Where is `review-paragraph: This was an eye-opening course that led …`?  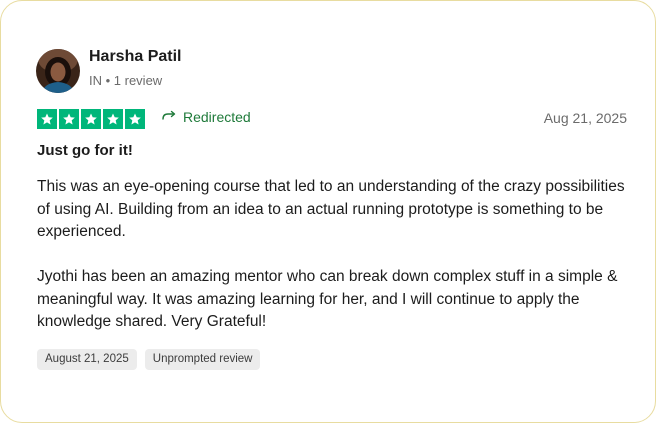
review-paragraph: This was an eye-opening course that led … is located at coordinates (331, 209).